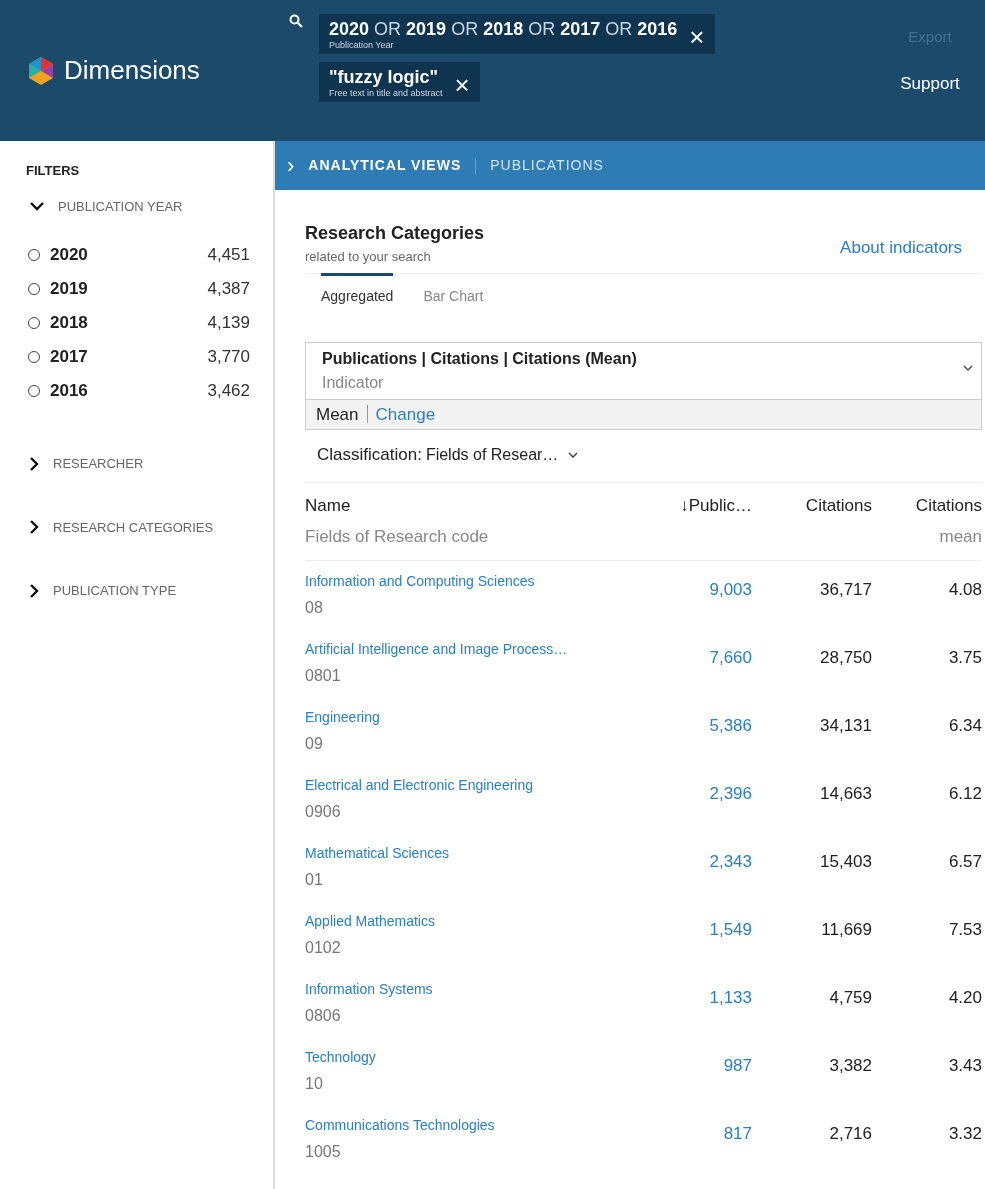 The width and height of the screenshot is (985, 1189). What do you see at coordinates (960, 537) in the screenshot?
I see `column-subtitle: mean` at bounding box center [960, 537].